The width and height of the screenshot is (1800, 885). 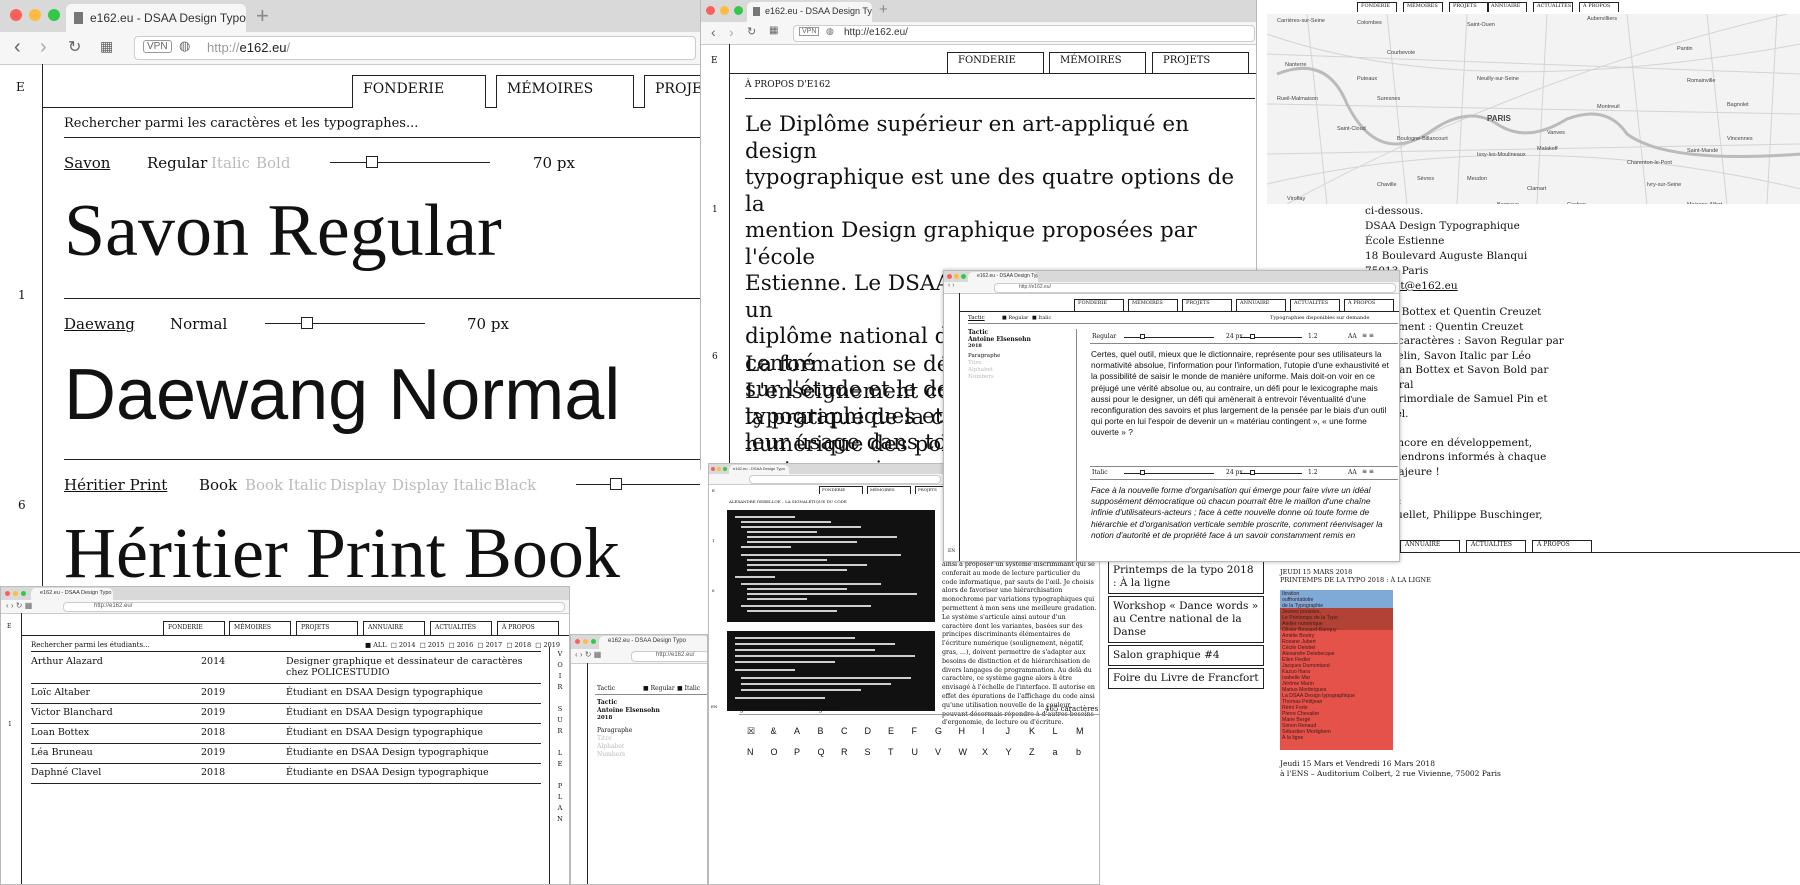 I want to click on glyph-cell: T, so click(x=891, y=752).